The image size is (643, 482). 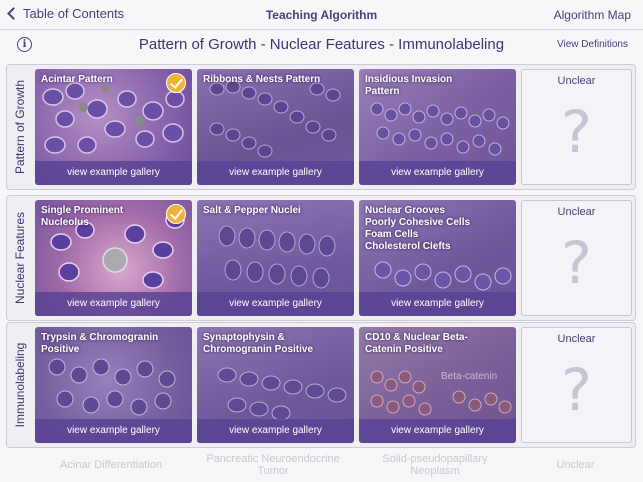 I want to click on view-definitions-button: View Definitions, so click(x=592, y=44).